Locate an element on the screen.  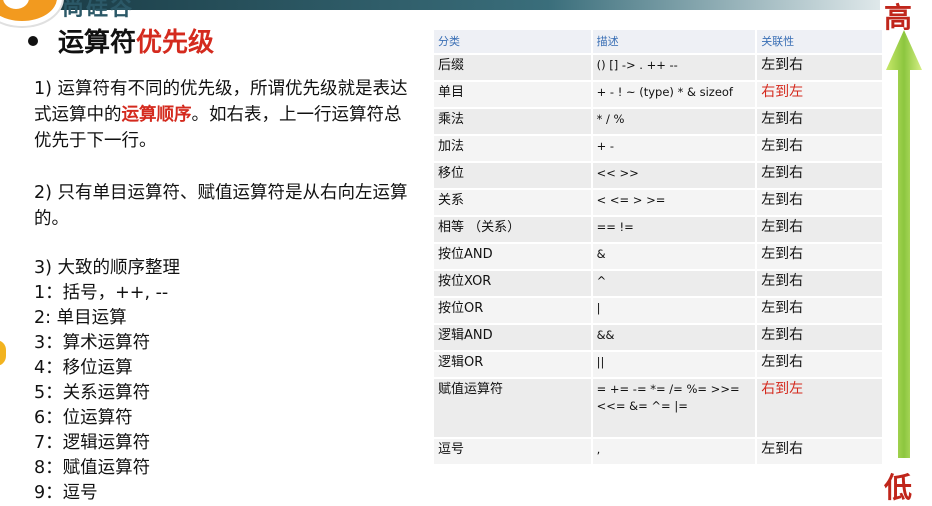
brand-text: 尚硅谷 is located at coordinates (98, 10).